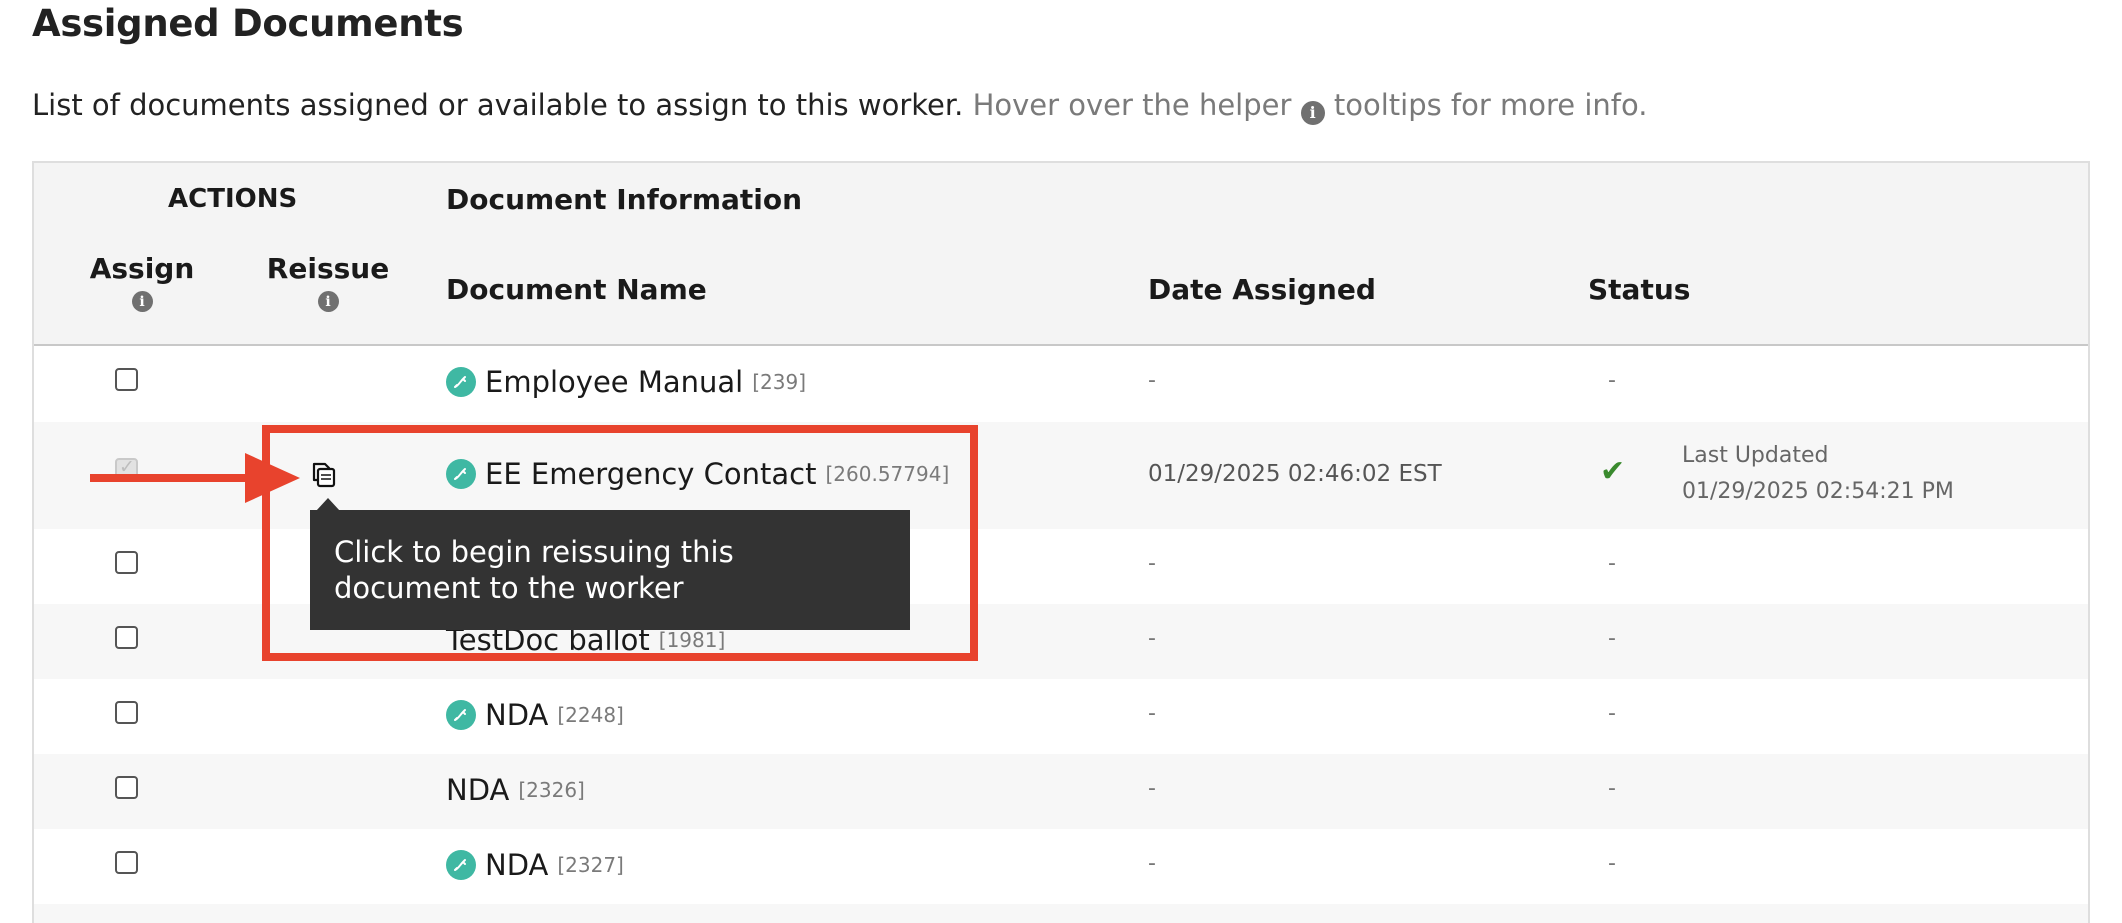  What do you see at coordinates (1061, 199) in the screenshot?
I see `table-group-header: ACTIONS Document Information` at bounding box center [1061, 199].